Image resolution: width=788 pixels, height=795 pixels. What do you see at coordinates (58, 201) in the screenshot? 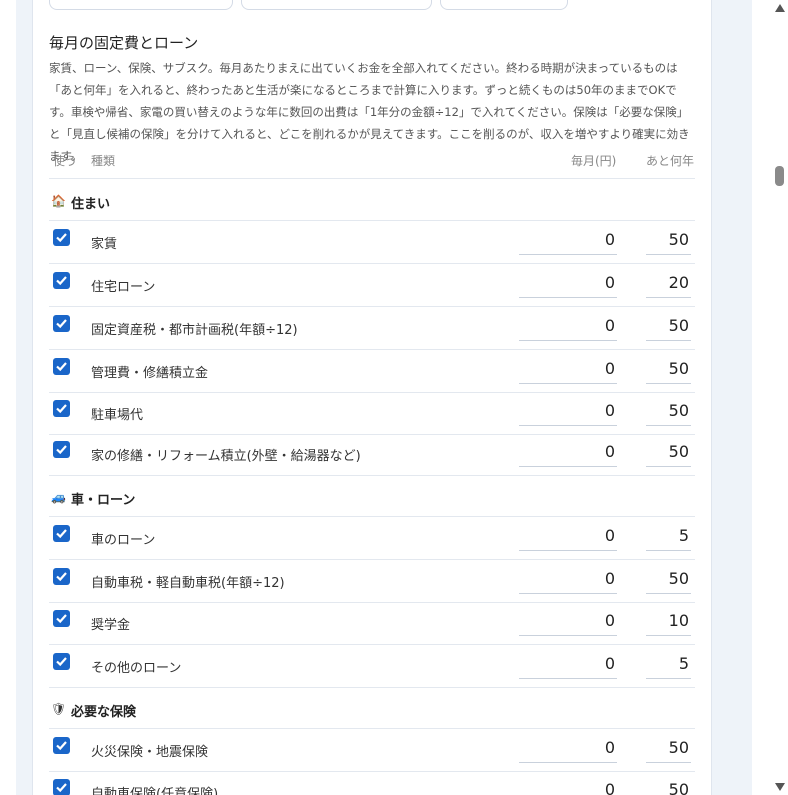
I see `house-icon: 🏠` at bounding box center [58, 201].